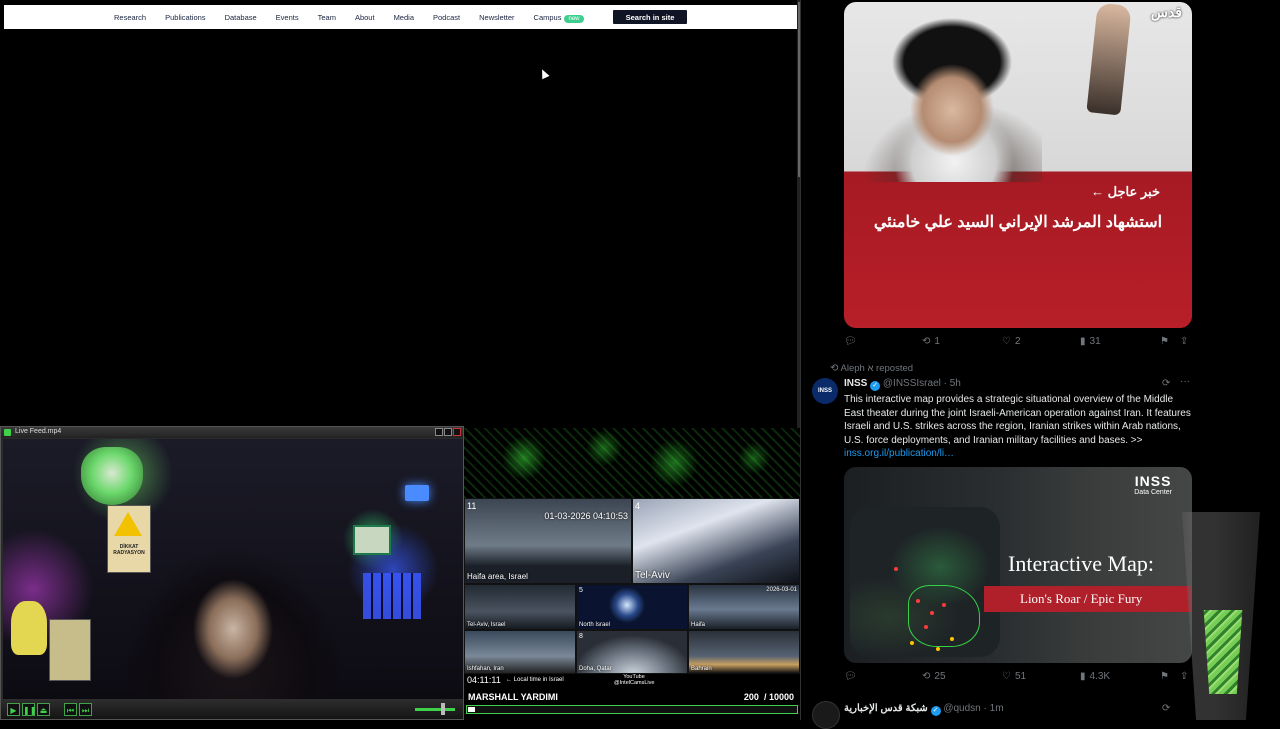 The height and width of the screenshot is (729, 1280). What do you see at coordinates (638, 506) in the screenshot?
I see `camera-number: 4` at bounding box center [638, 506].